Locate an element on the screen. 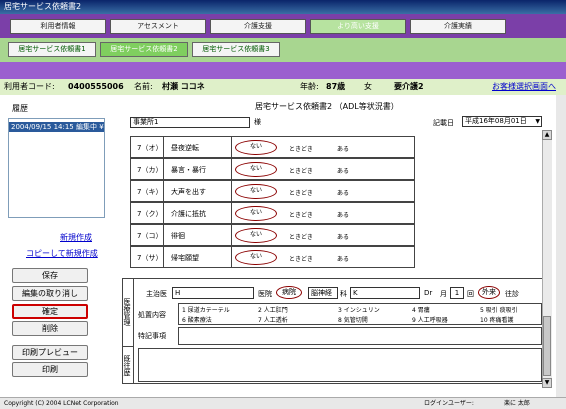 The image size is (566, 409). care-level: 要介護2 is located at coordinates (409, 86).